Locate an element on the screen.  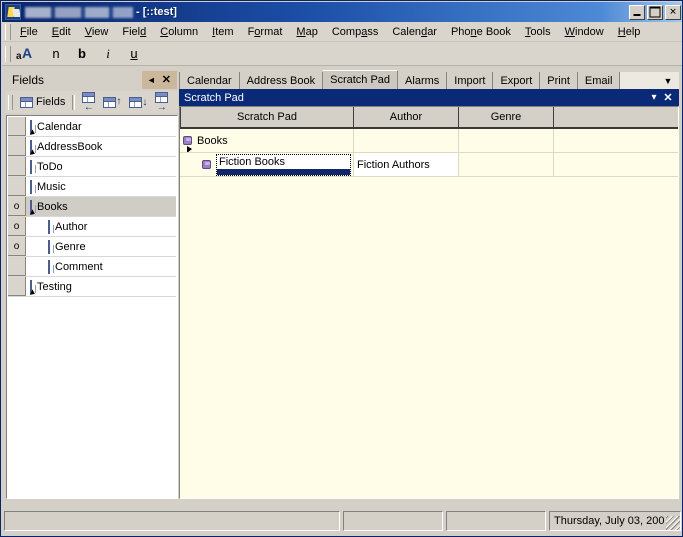
tab-alarms: Alarms is located at coordinates (423, 80).